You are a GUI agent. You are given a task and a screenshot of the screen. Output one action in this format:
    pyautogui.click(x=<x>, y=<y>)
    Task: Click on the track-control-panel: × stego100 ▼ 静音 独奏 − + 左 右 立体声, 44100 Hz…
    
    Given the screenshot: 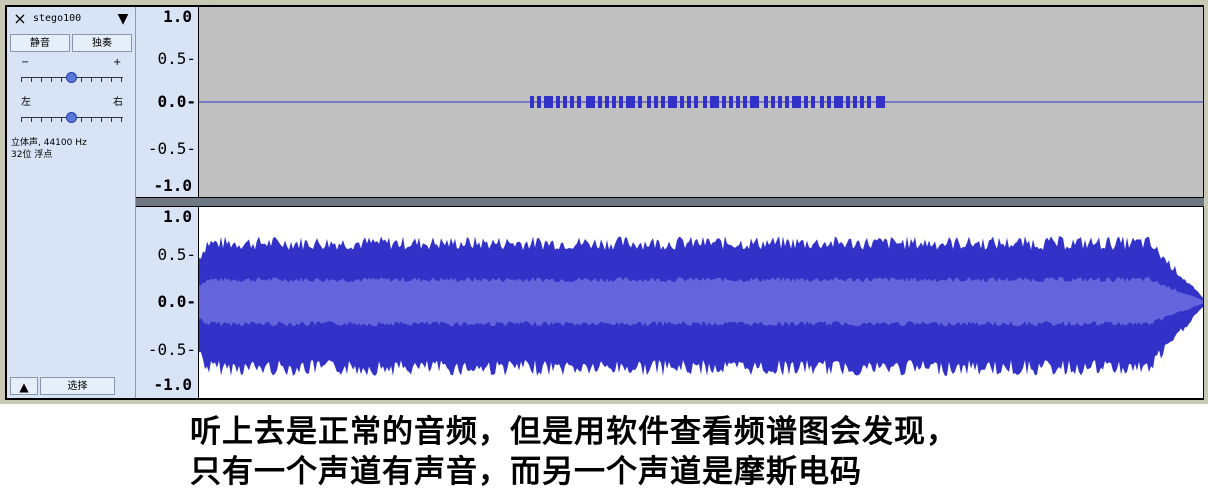 What is the action you would take?
    pyautogui.click(x=71, y=202)
    